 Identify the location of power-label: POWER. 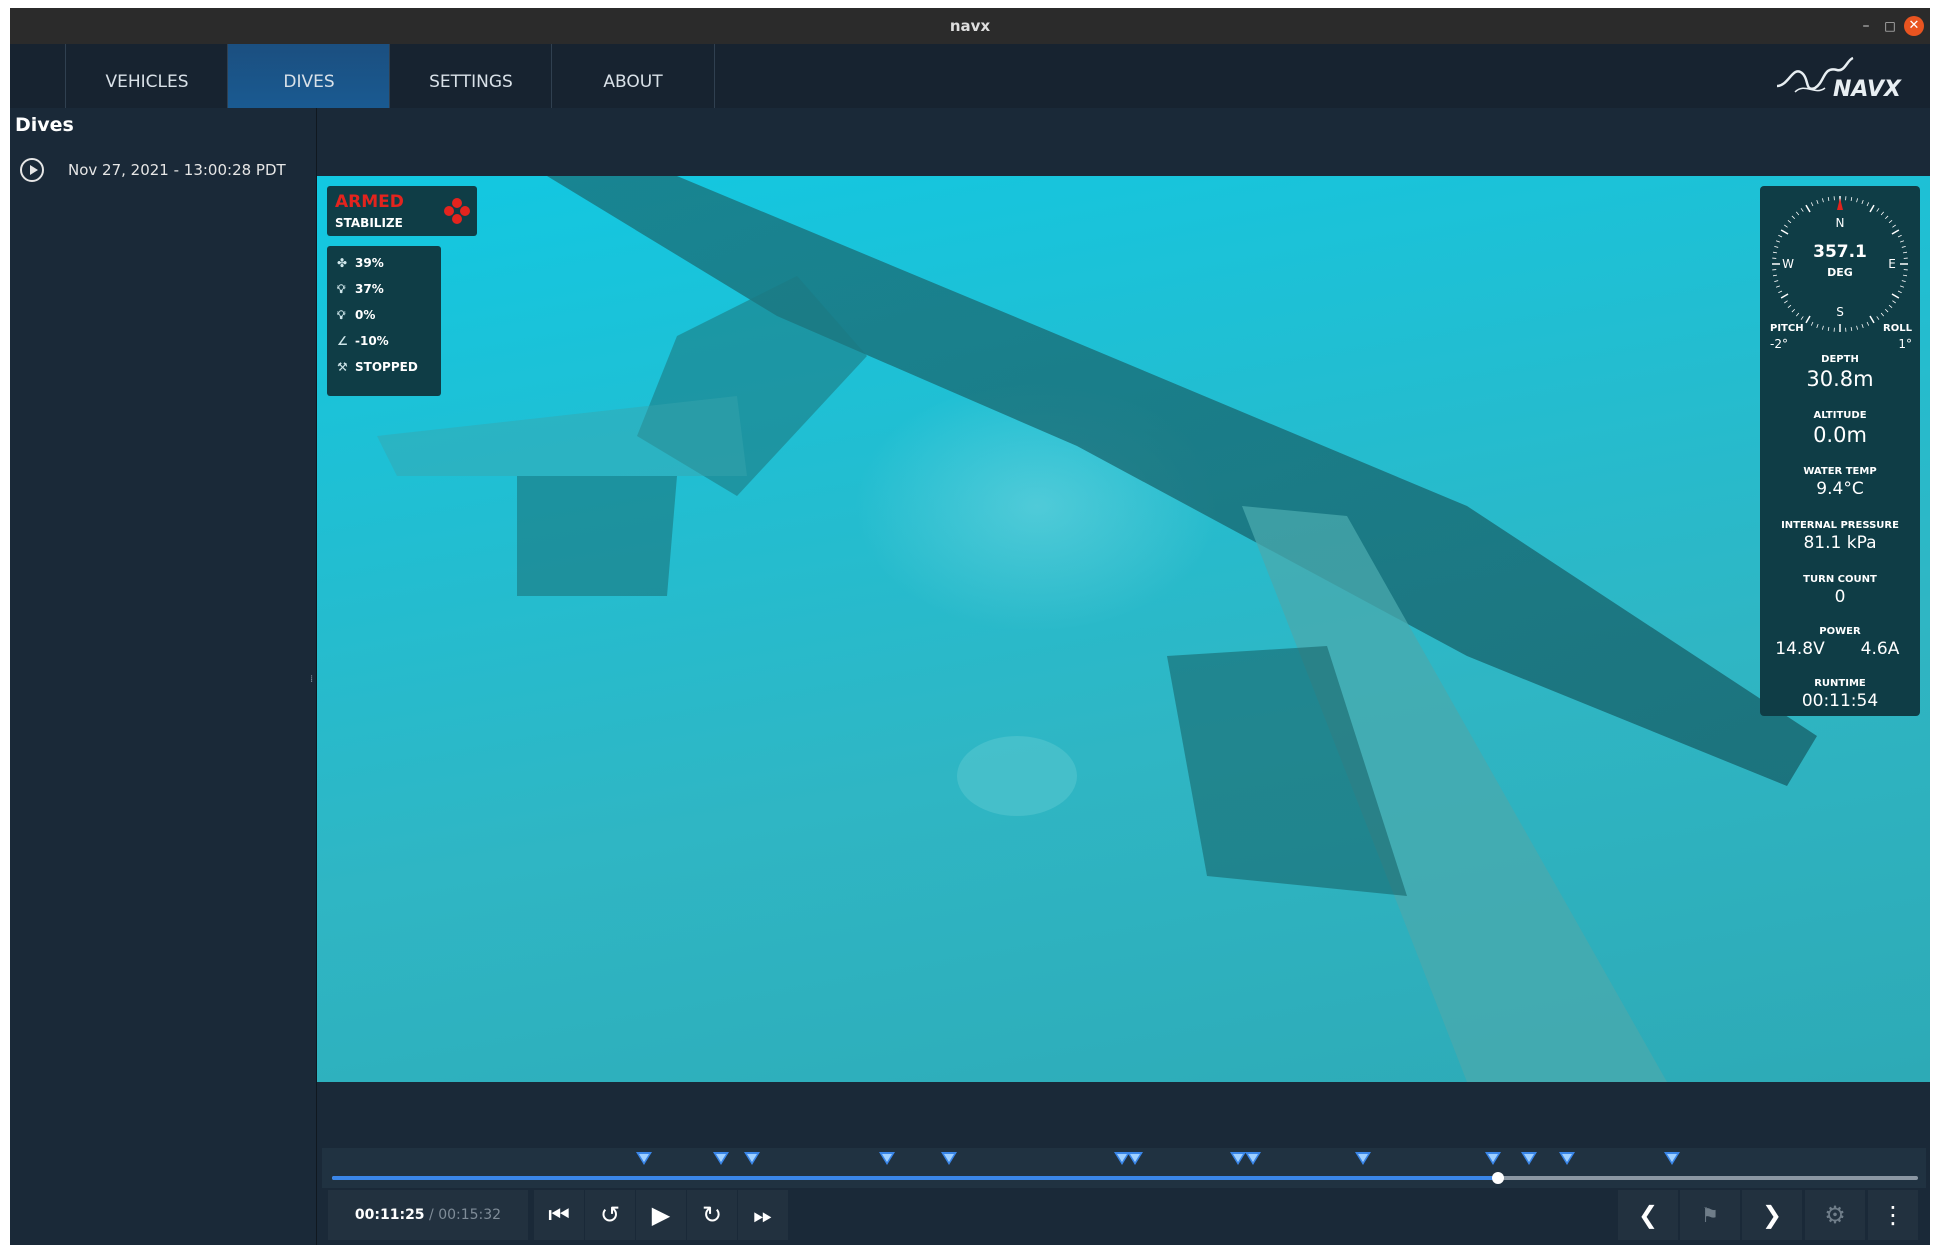
(1840, 631).